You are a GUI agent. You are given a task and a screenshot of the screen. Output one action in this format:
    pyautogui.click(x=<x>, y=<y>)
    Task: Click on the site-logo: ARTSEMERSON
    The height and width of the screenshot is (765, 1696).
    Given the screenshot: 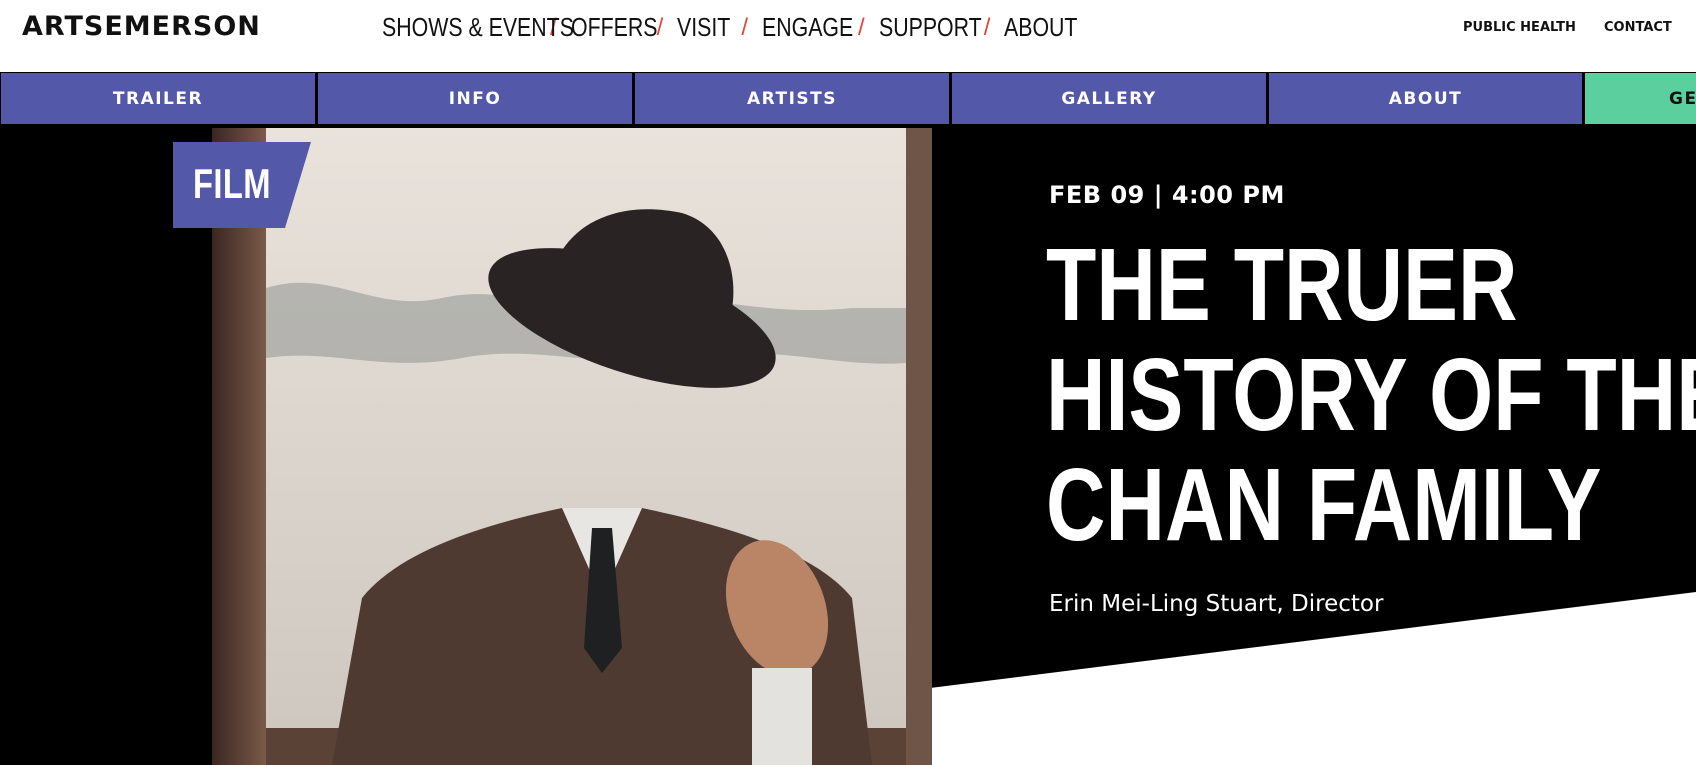 What is the action you would take?
    pyautogui.click(x=141, y=26)
    